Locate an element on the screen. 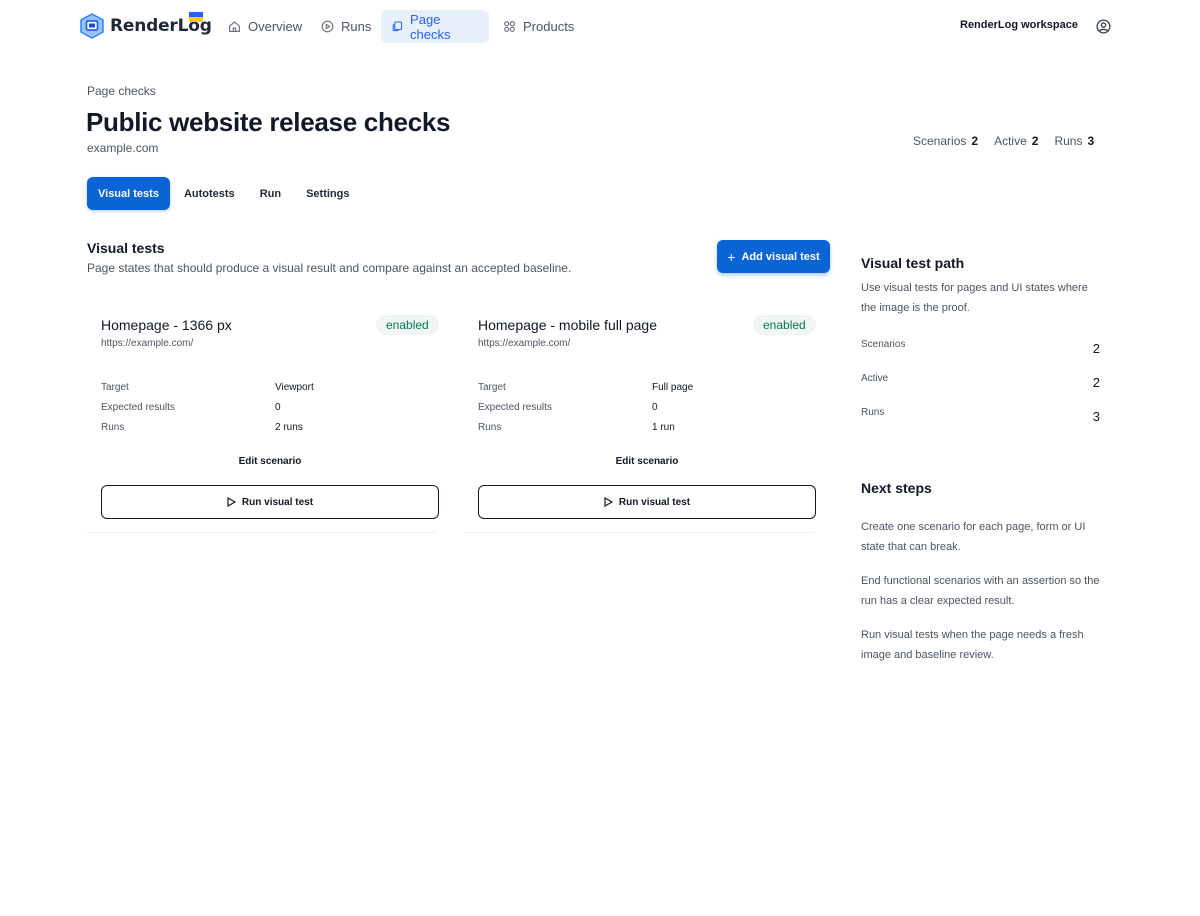 The image size is (1200, 916). nav-item-products: Products is located at coordinates (538, 26).